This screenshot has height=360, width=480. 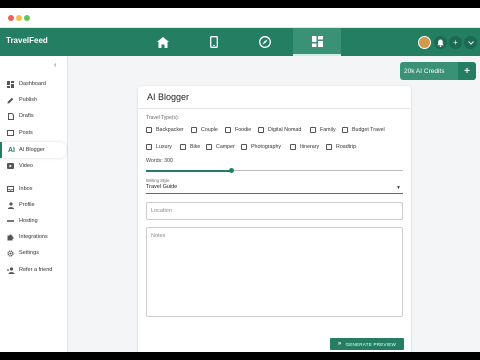 I want to click on checkbox-budget-travel: Budget Travel, so click(x=363, y=130).